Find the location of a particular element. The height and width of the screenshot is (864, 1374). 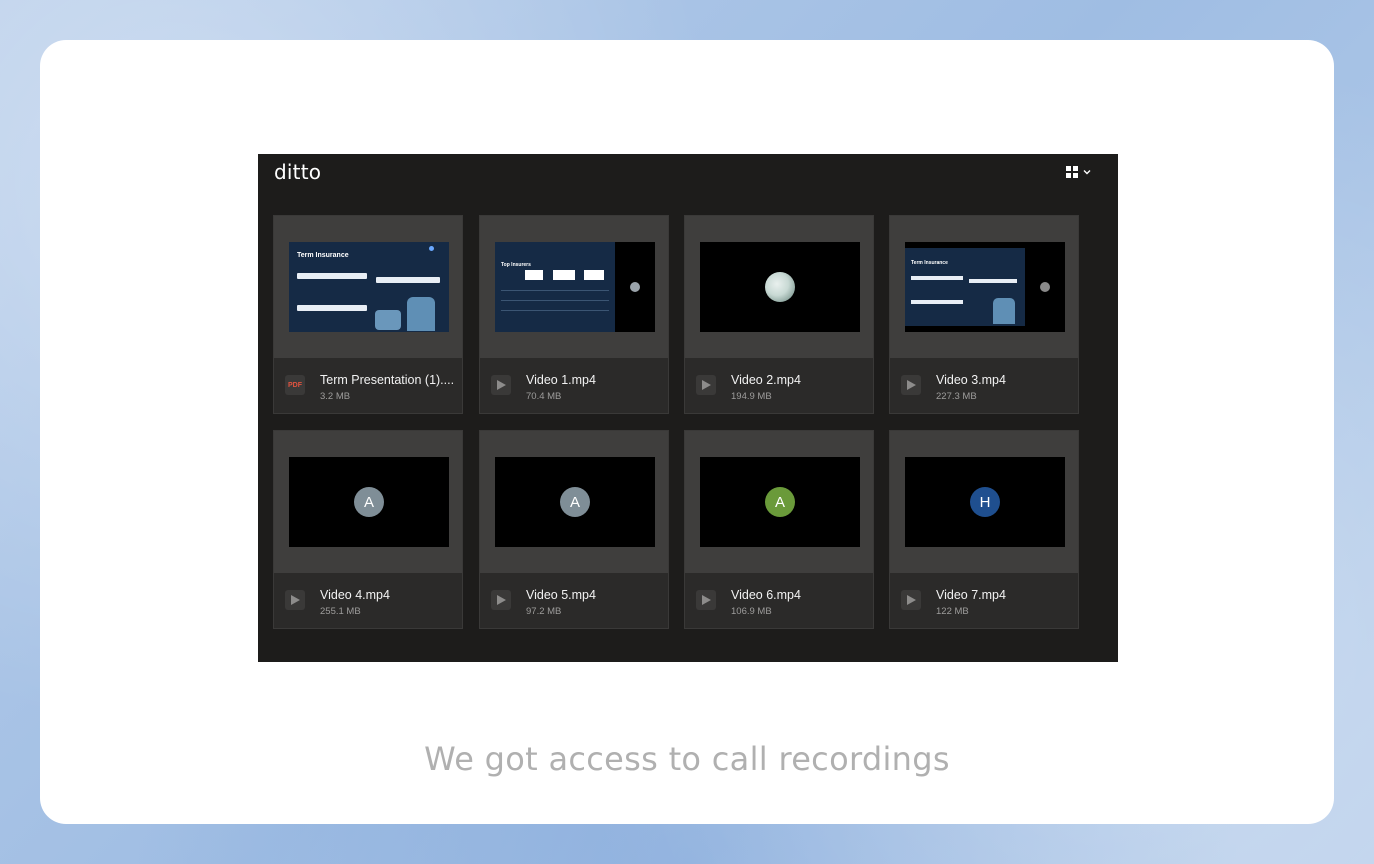

file-size: 70.4 MB is located at coordinates (544, 396).